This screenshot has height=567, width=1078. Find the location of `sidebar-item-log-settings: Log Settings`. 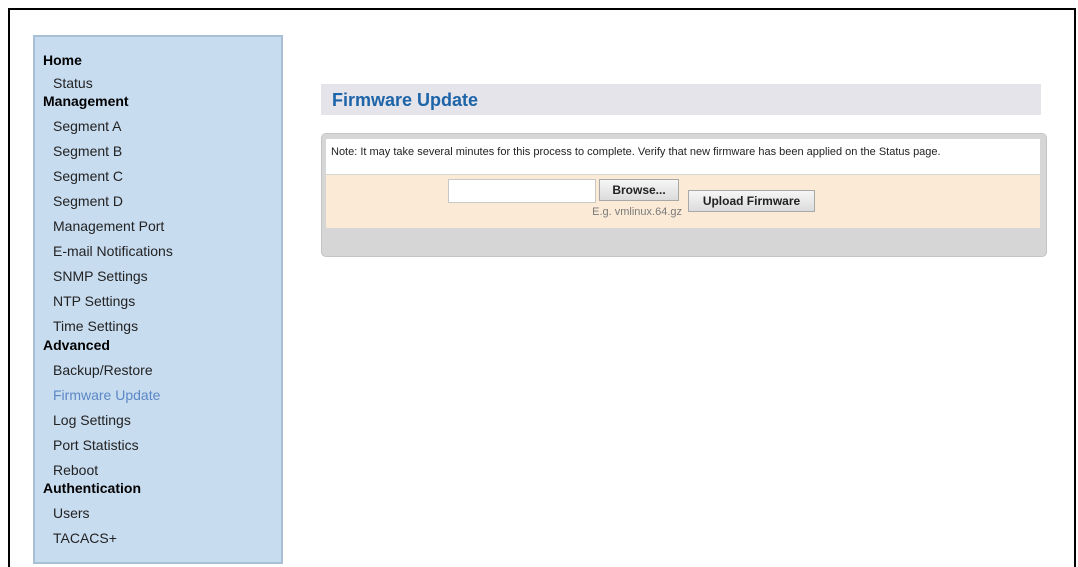

sidebar-item-log-settings: Log Settings is located at coordinates (92, 420).